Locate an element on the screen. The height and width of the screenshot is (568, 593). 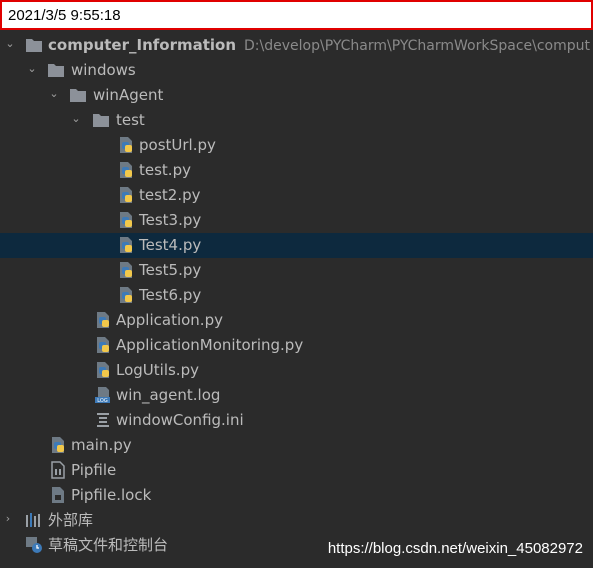
tree-label: Test6.py is located at coordinates (170, 295).